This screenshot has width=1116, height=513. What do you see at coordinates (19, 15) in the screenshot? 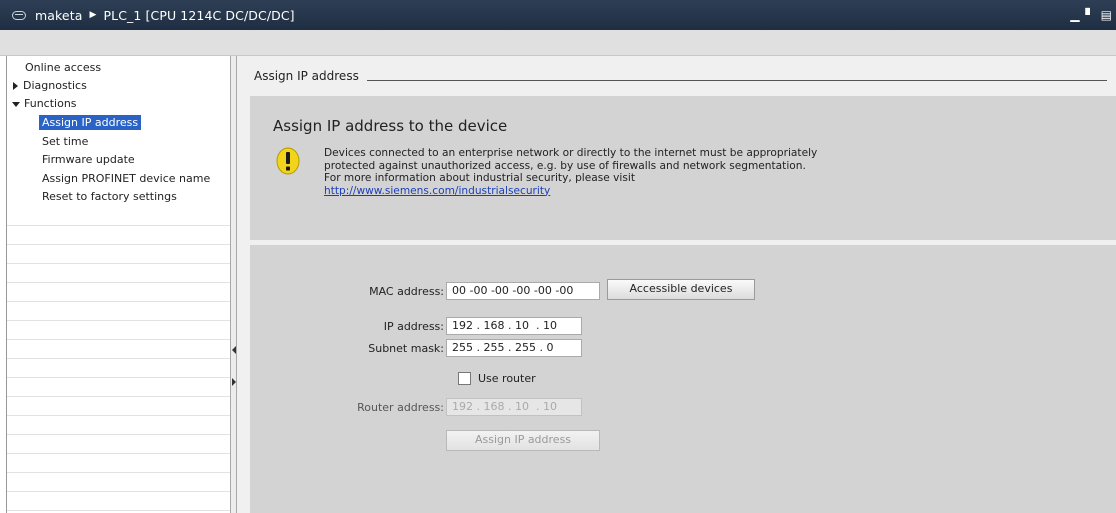
I see `project-icon` at bounding box center [19, 15].